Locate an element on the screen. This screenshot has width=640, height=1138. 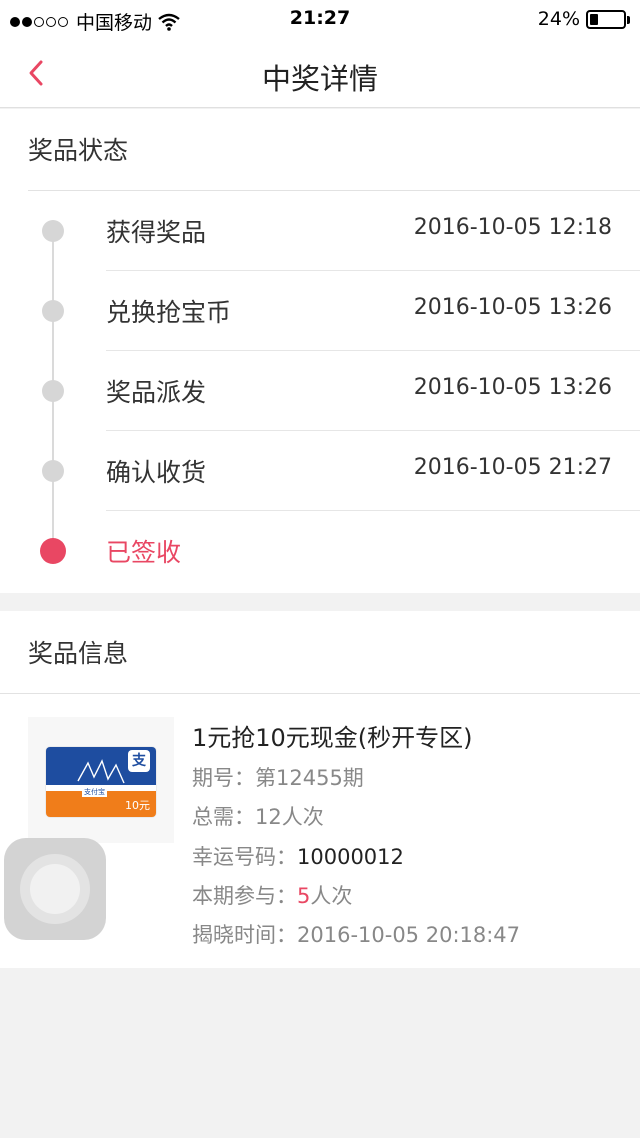
required-value: 12人次 is located at coordinates (289, 817).